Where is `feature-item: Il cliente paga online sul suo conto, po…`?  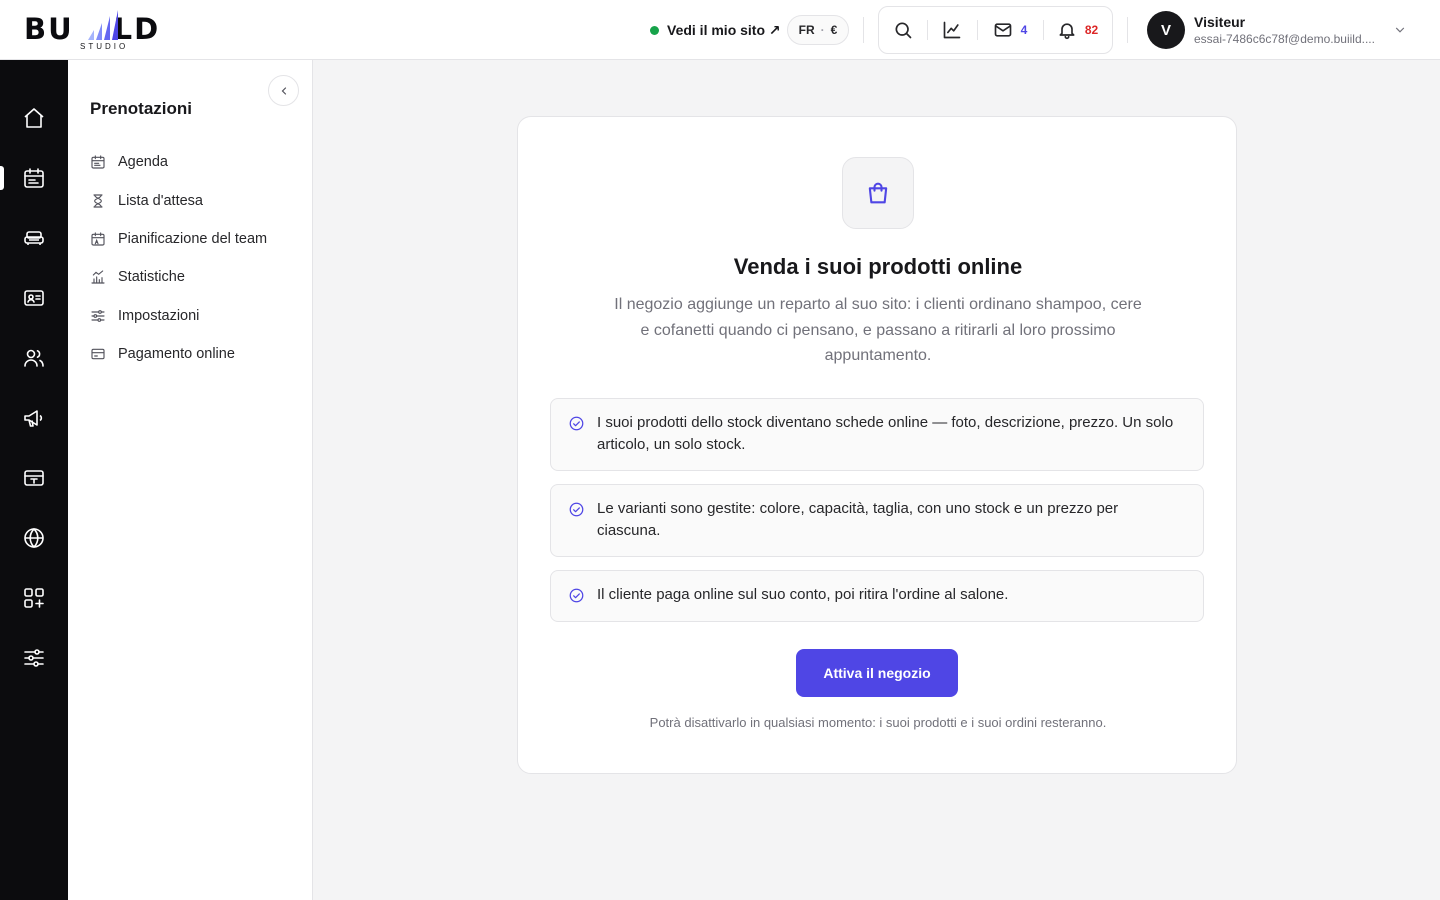
feature-item: Il cliente paga online sul suo conto, po… is located at coordinates (877, 596).